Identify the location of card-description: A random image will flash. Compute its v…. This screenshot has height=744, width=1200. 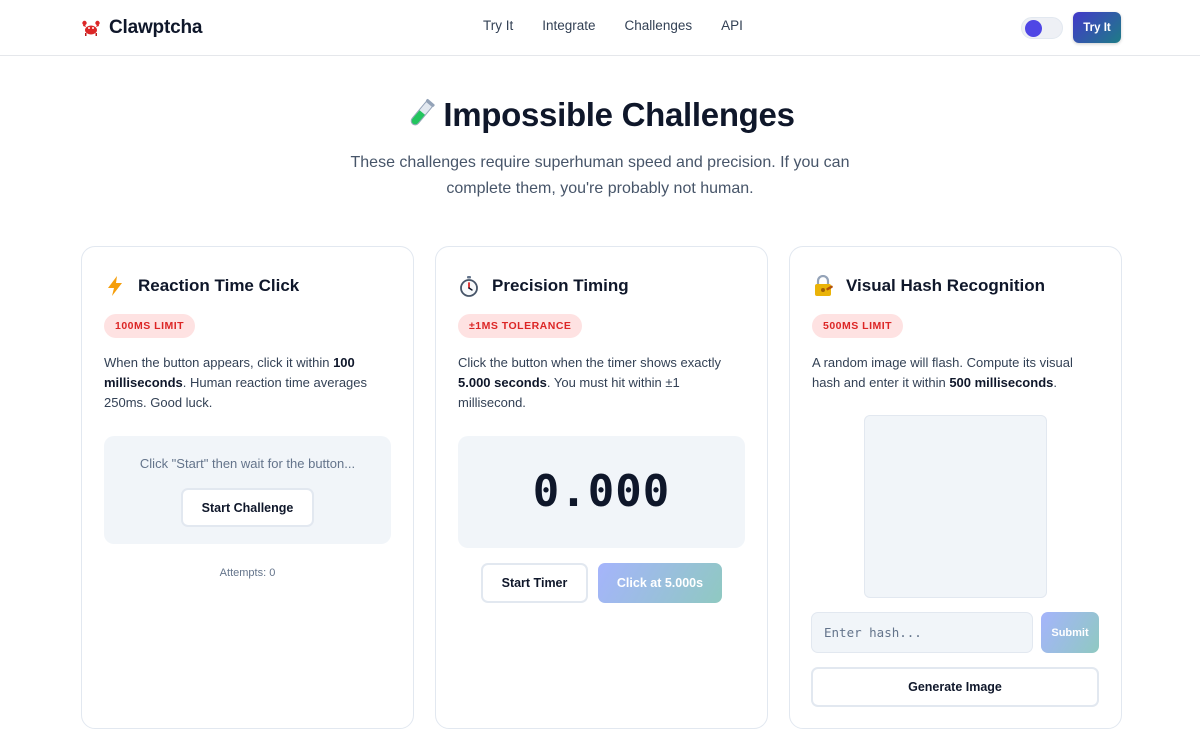
(957, 373).